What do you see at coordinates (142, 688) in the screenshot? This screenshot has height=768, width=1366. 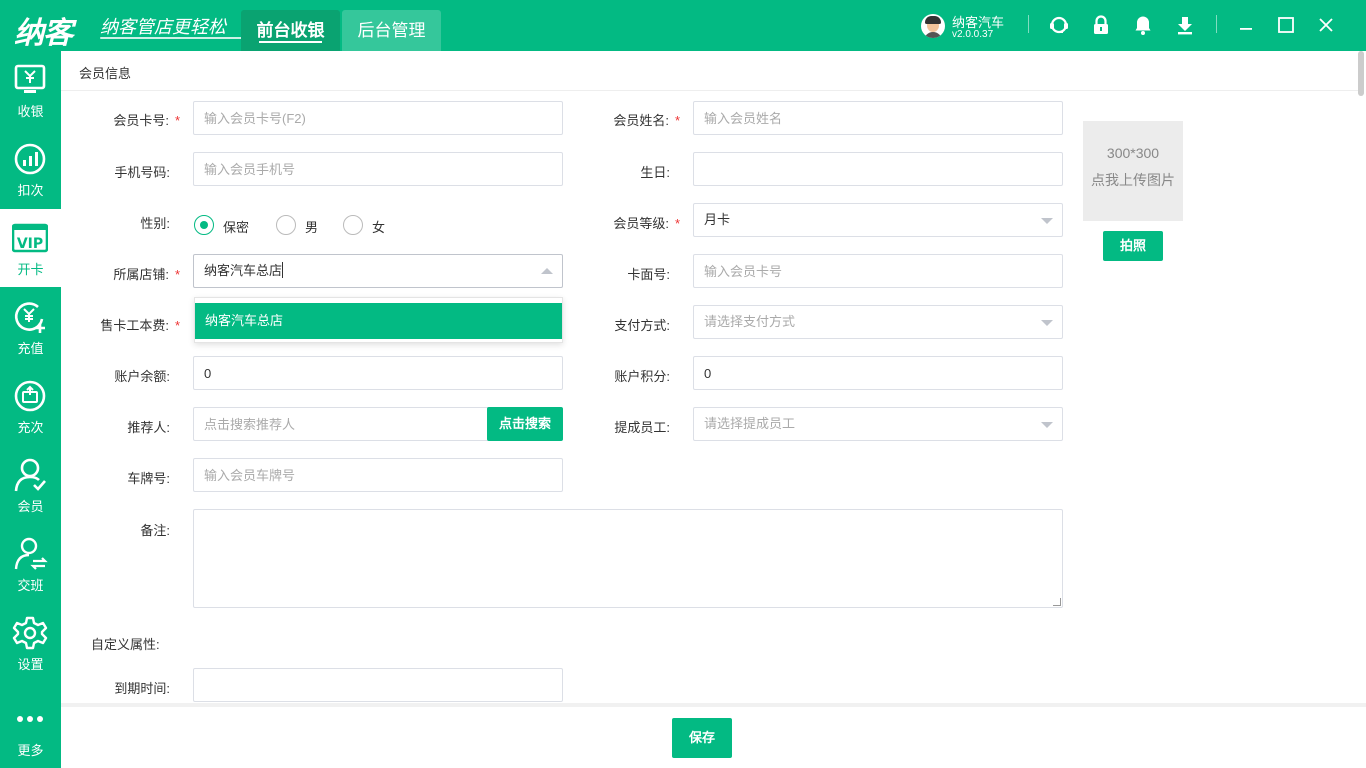 I see `expire-label: 到期时间:` at bounding box center [142, 688].